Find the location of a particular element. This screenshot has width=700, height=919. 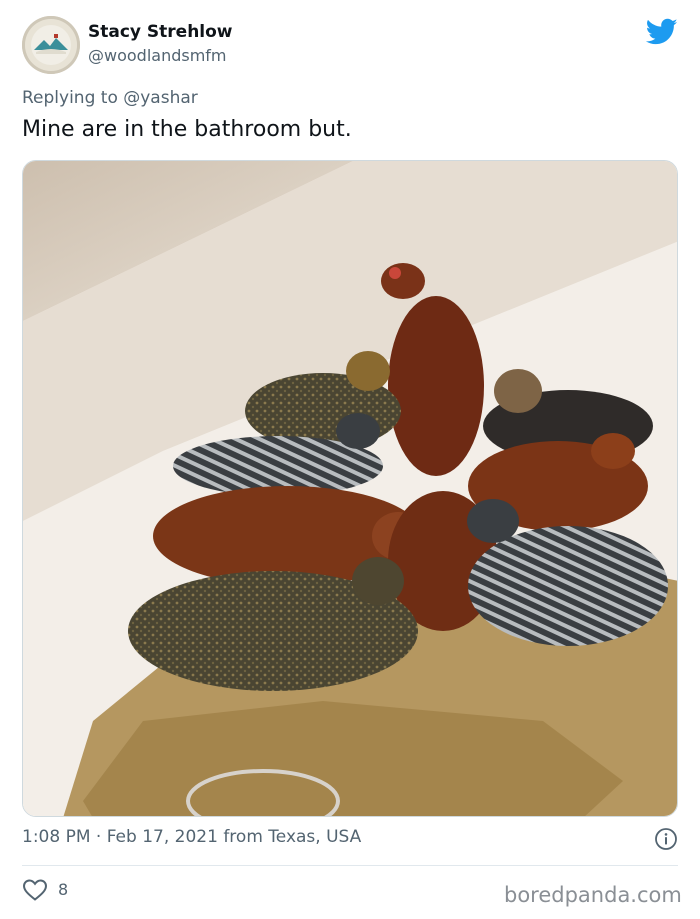

like-count: 8 is located at coordinates (63, 889).